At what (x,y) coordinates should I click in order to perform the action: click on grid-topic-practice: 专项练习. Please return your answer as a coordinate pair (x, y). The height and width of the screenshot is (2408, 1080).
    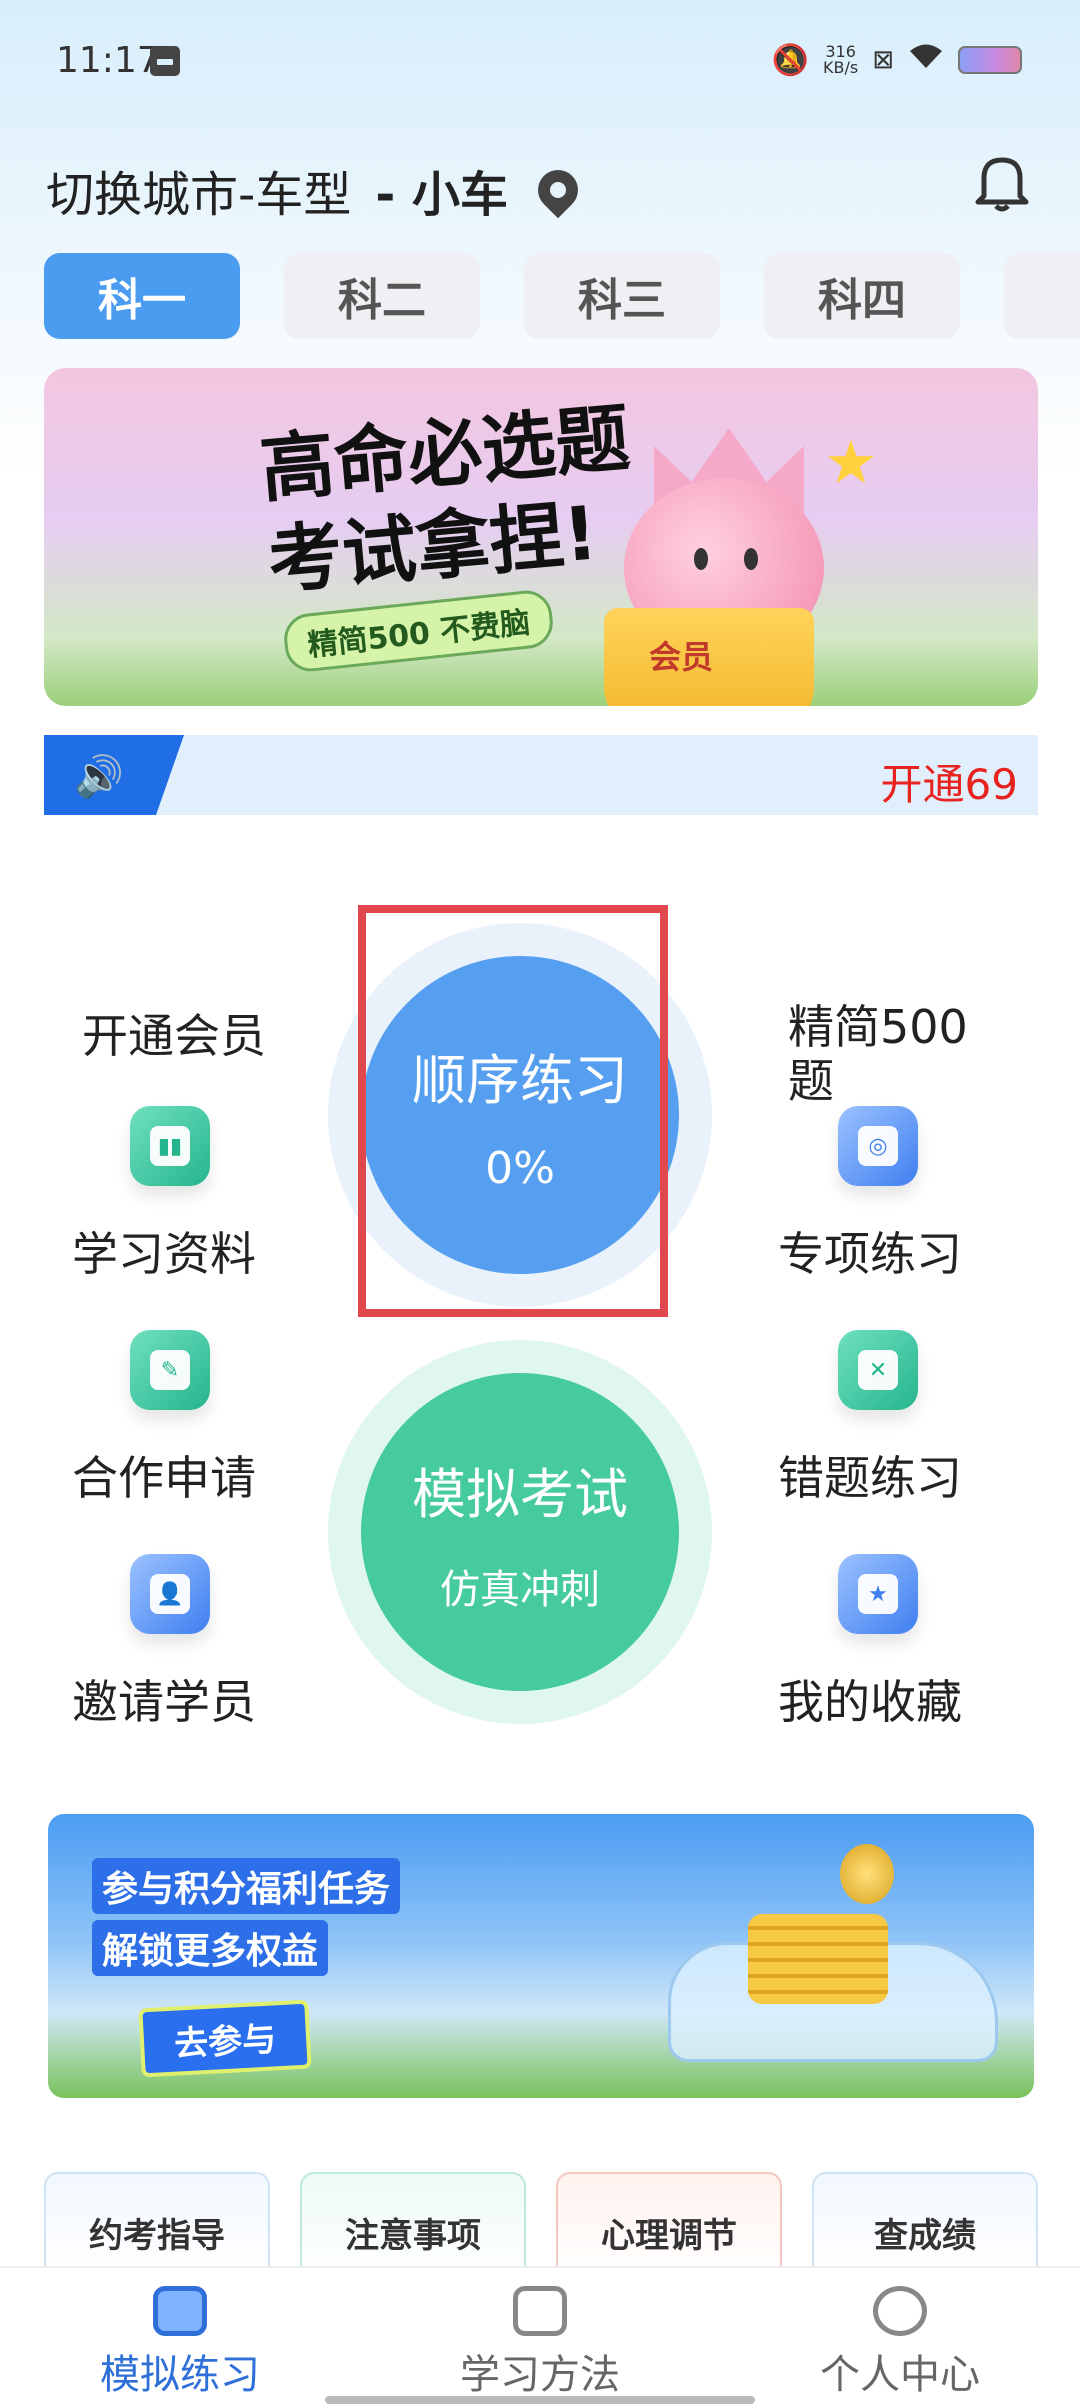
    Looking at the image, I should click on (870, 1251).